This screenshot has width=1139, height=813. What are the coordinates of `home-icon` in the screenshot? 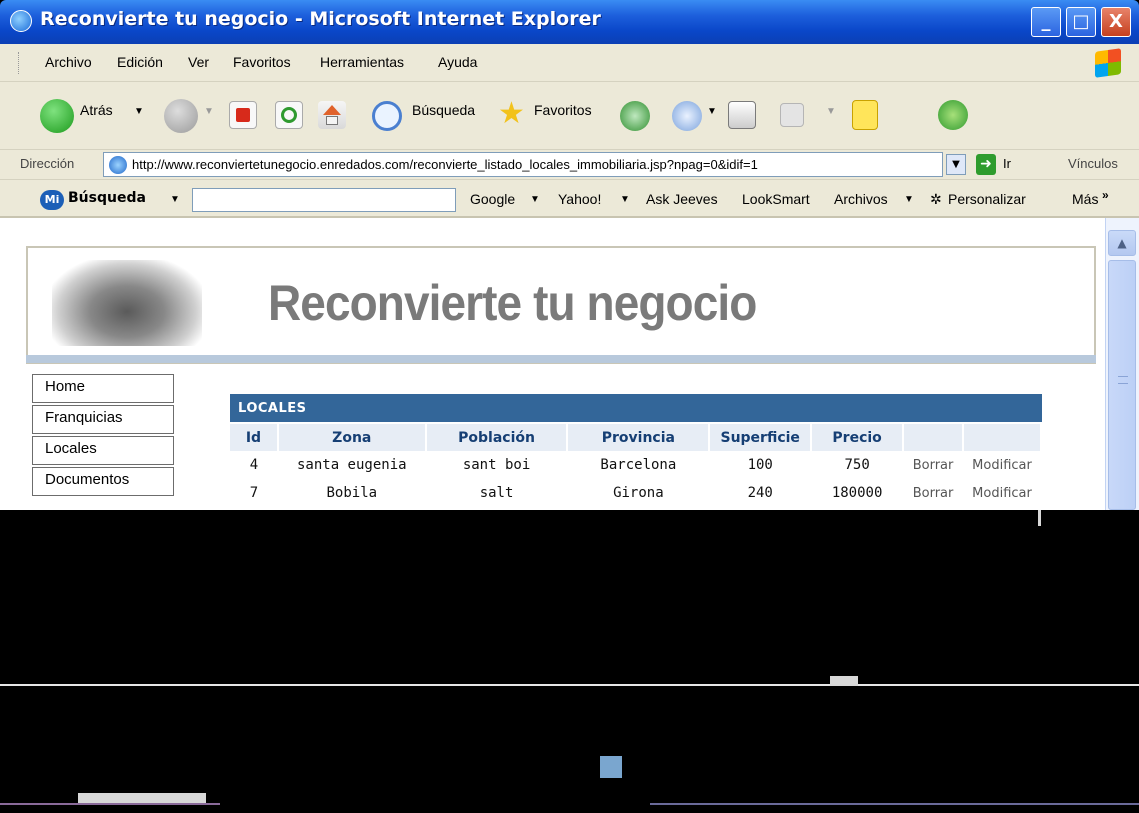 It's located at (332, 115).